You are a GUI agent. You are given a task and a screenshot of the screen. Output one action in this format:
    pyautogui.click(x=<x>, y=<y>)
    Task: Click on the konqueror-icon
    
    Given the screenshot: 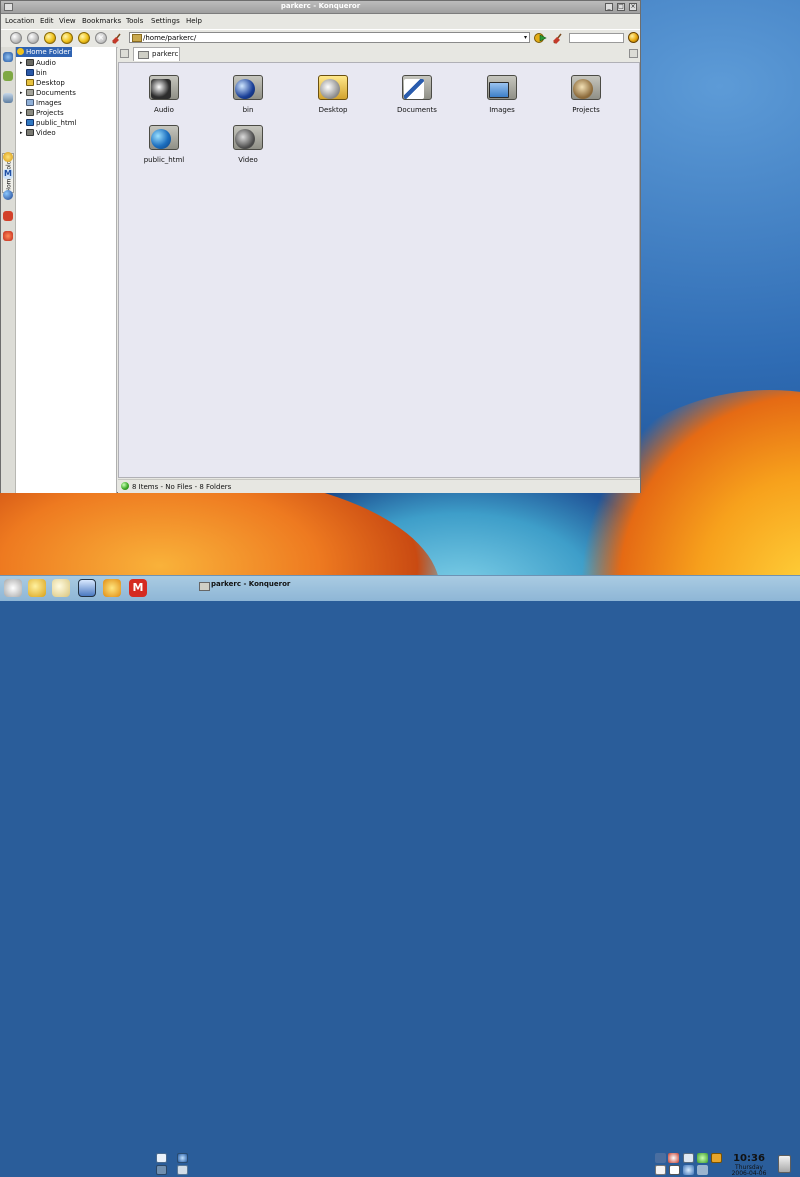 What is the action you would take?
    pyautogui.click(x=204, y=586)
    